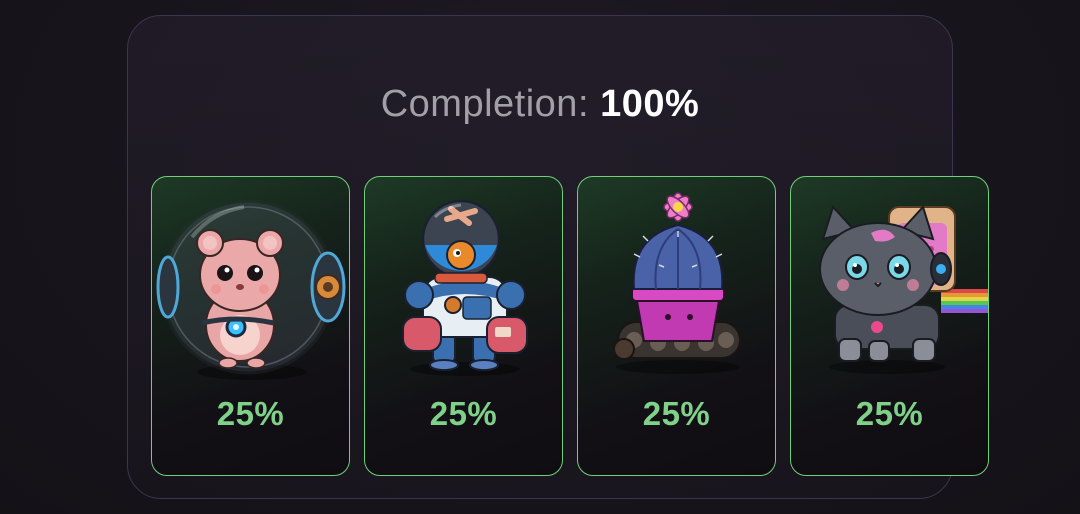 The image size is (1080, 514). What do you see at coordinates (465, 287) in the screenshot?
I see `robot-fish-diver-icon` at bounding box center [465, 287].